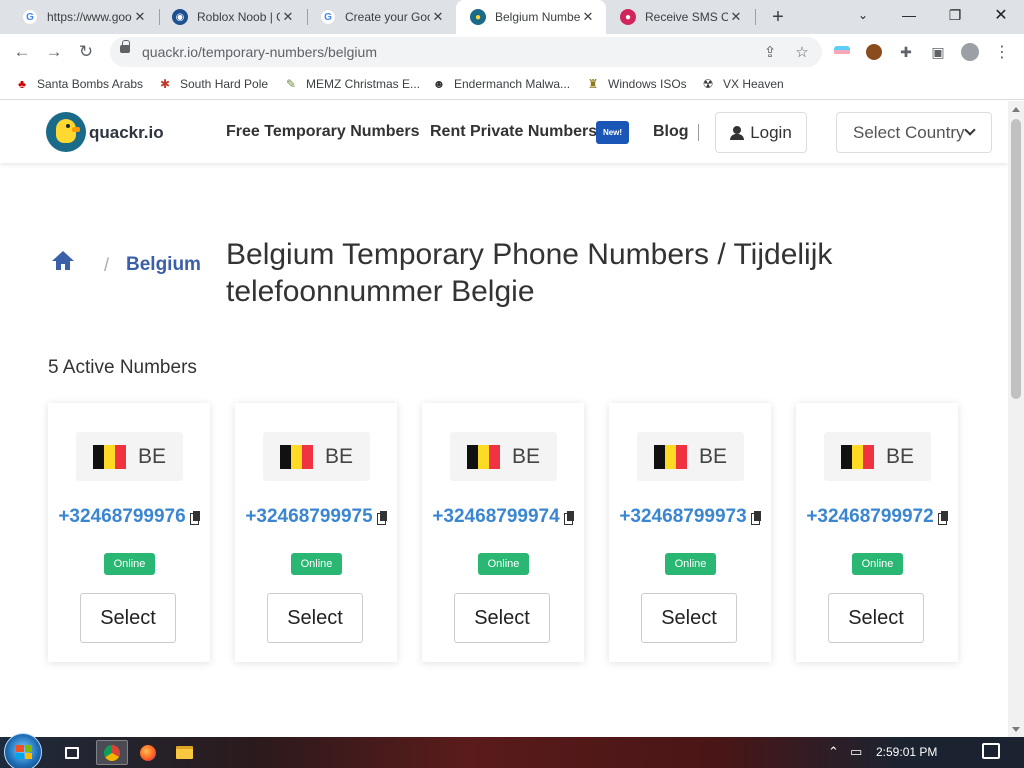 The image size is (1024, 768). I want to click on bookmark-label: VX Heaven, so click(753, 84).